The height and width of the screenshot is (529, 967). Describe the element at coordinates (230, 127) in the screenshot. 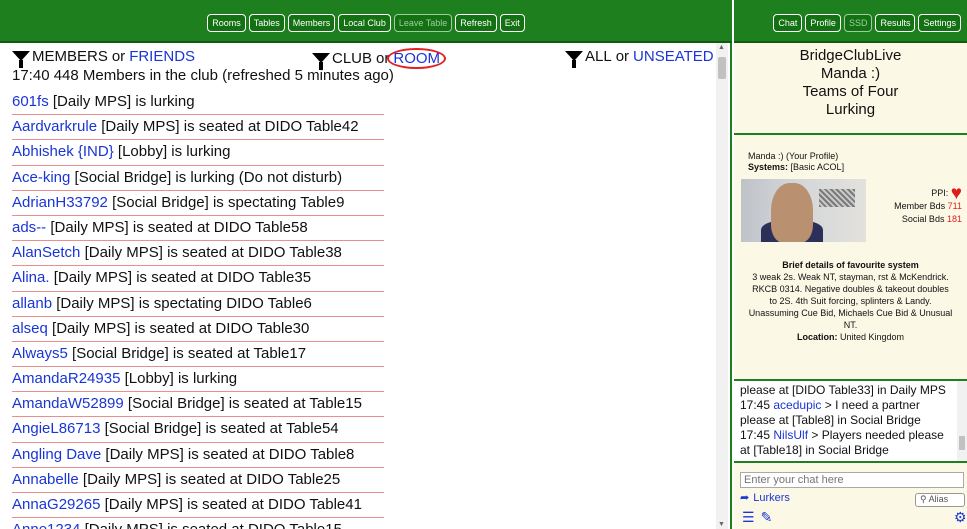

I see `member-status: [Daily MPS] is seated at DIDO Table42` at that location.